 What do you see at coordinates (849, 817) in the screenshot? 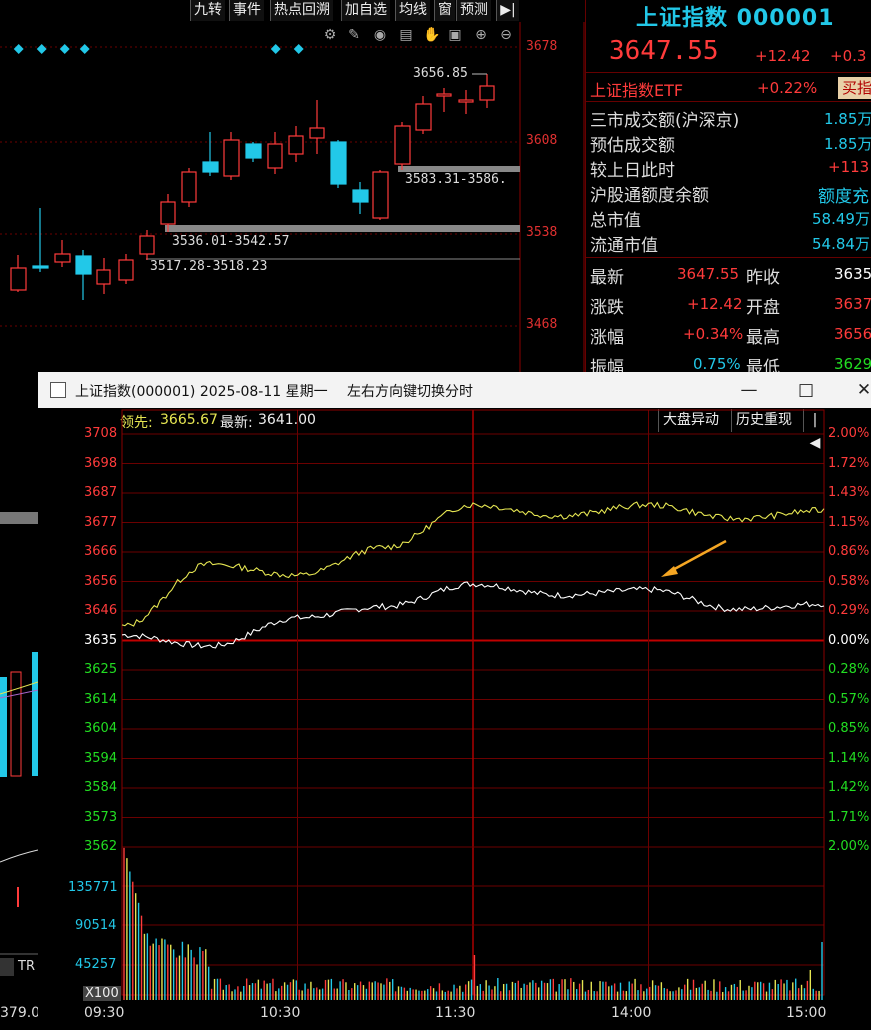
I see `percent-axis-label: 1.71%` at bounding box center [849, 817].